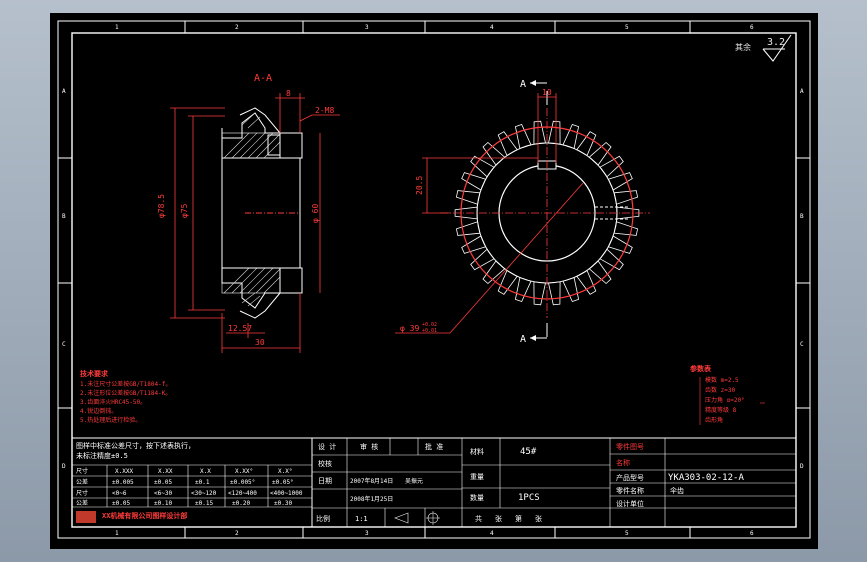 This screenshot has height=562, width=867. Describe the element at coordinates (547, 92) in the screenshot. I see `dim-keyway-width: 10` at that location.